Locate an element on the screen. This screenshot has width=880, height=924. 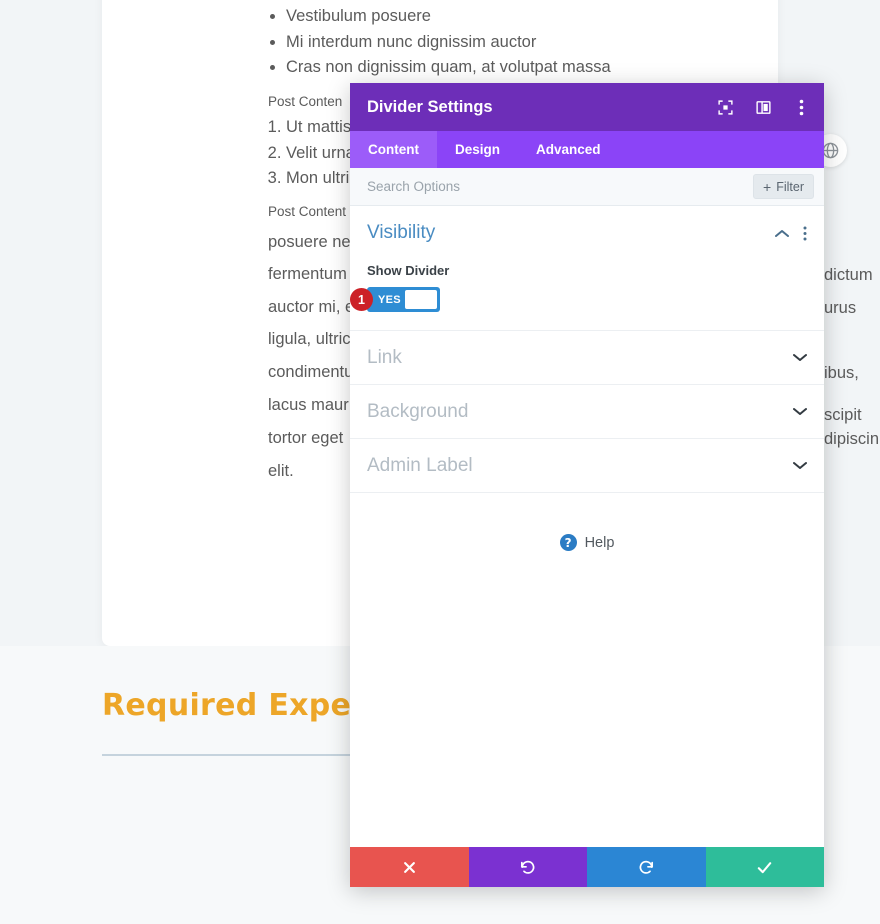
section-link: Link is located at coordinates (587, 358).